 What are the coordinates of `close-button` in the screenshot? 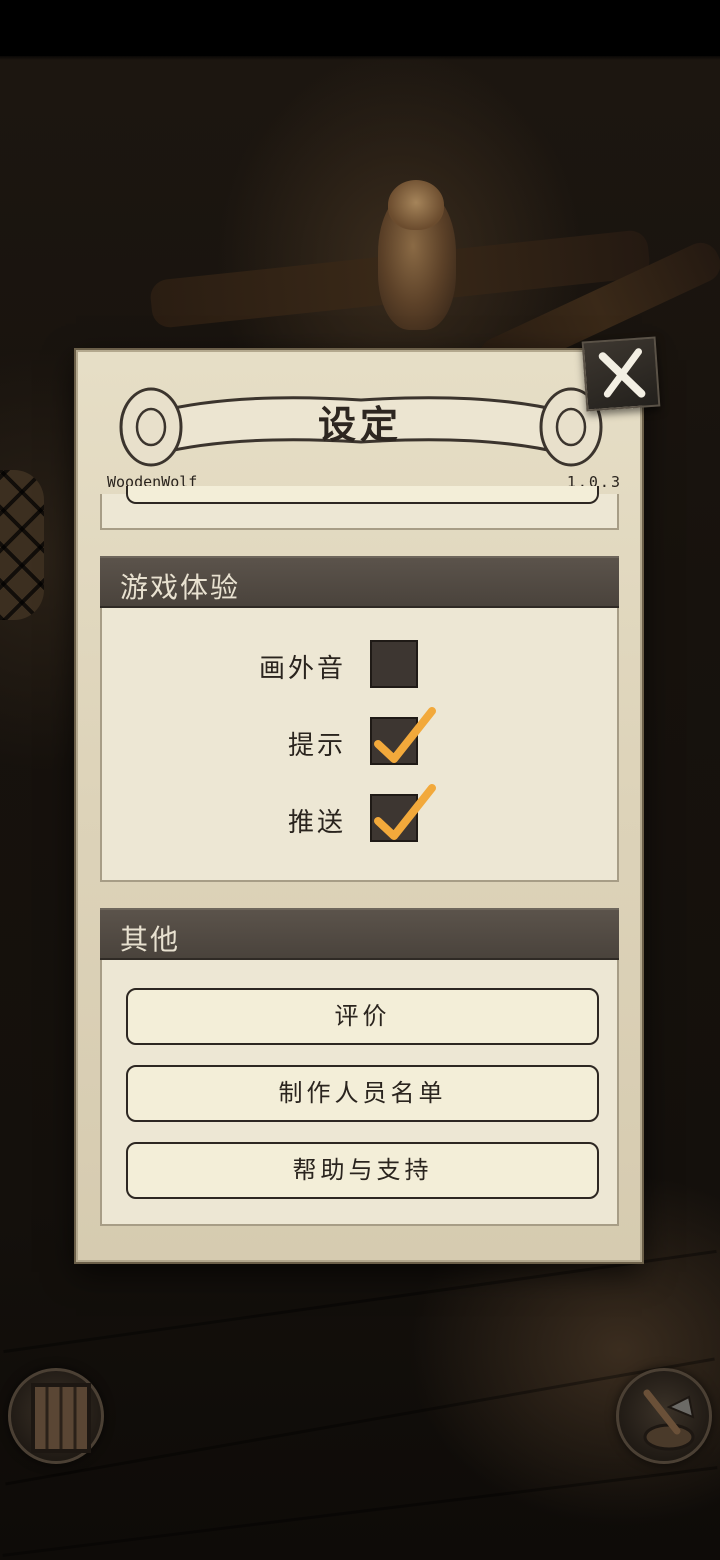 It's located at (621, 374).